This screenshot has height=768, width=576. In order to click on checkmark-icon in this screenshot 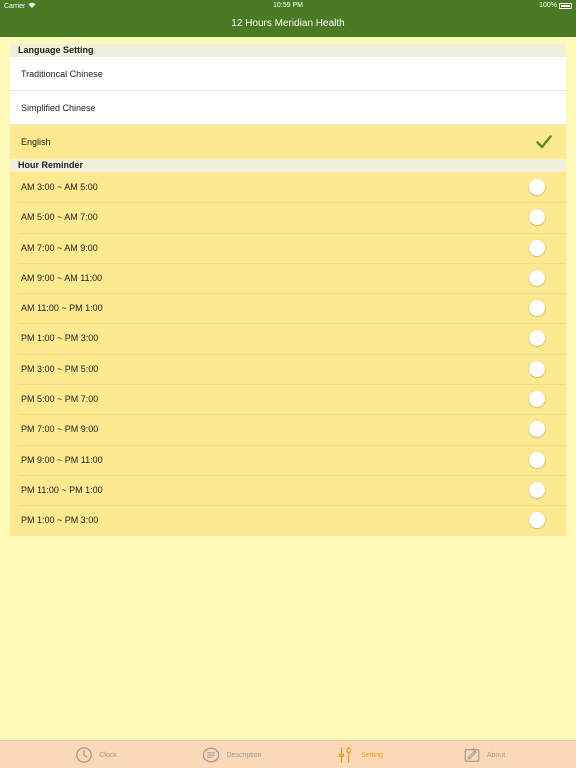, I will do `click(544, 142)`.